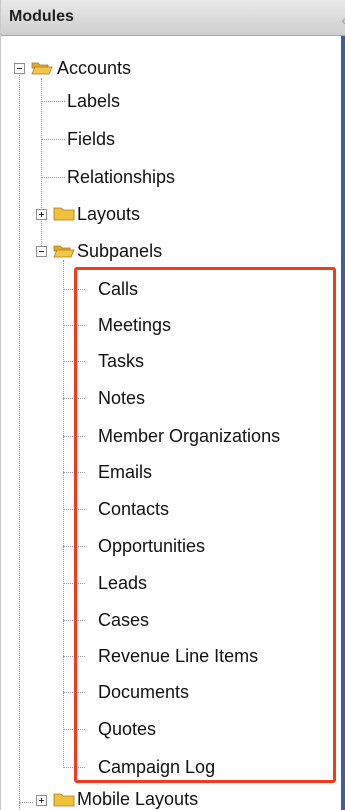 The image size is (345, 810). I want to click on tree-node-accounts: Accounts, so click(94, 68).